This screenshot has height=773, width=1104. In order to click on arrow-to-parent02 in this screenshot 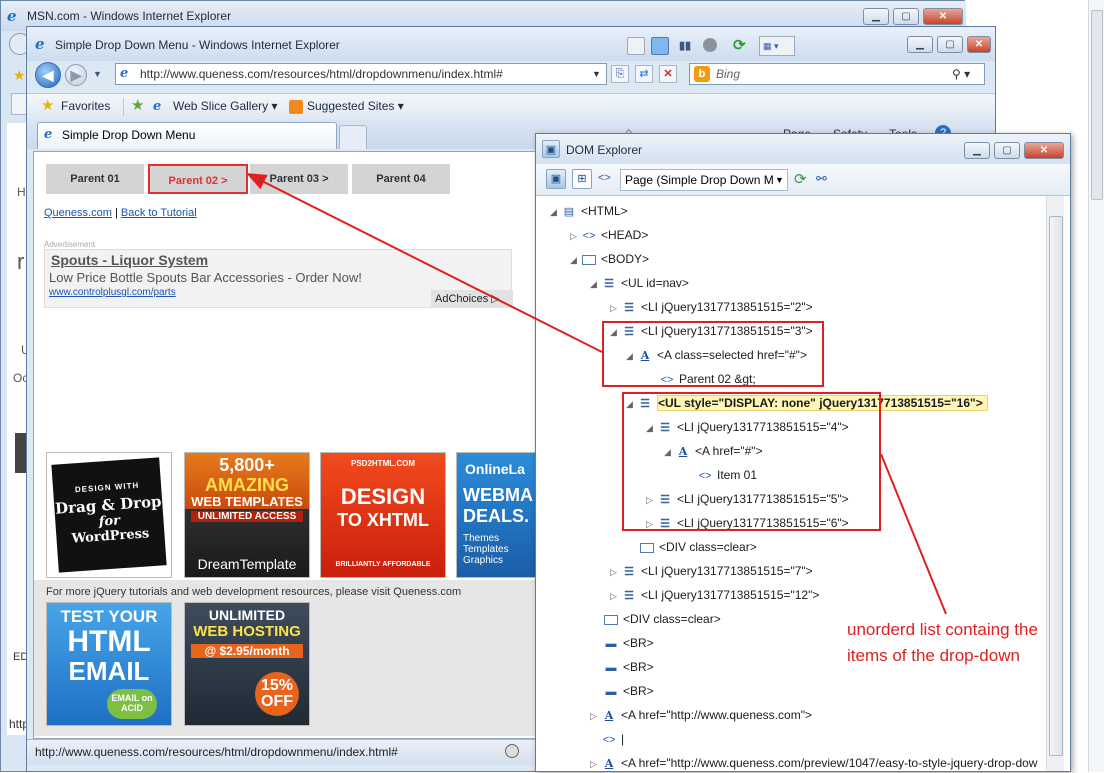, I will do `click(424, 263)`.